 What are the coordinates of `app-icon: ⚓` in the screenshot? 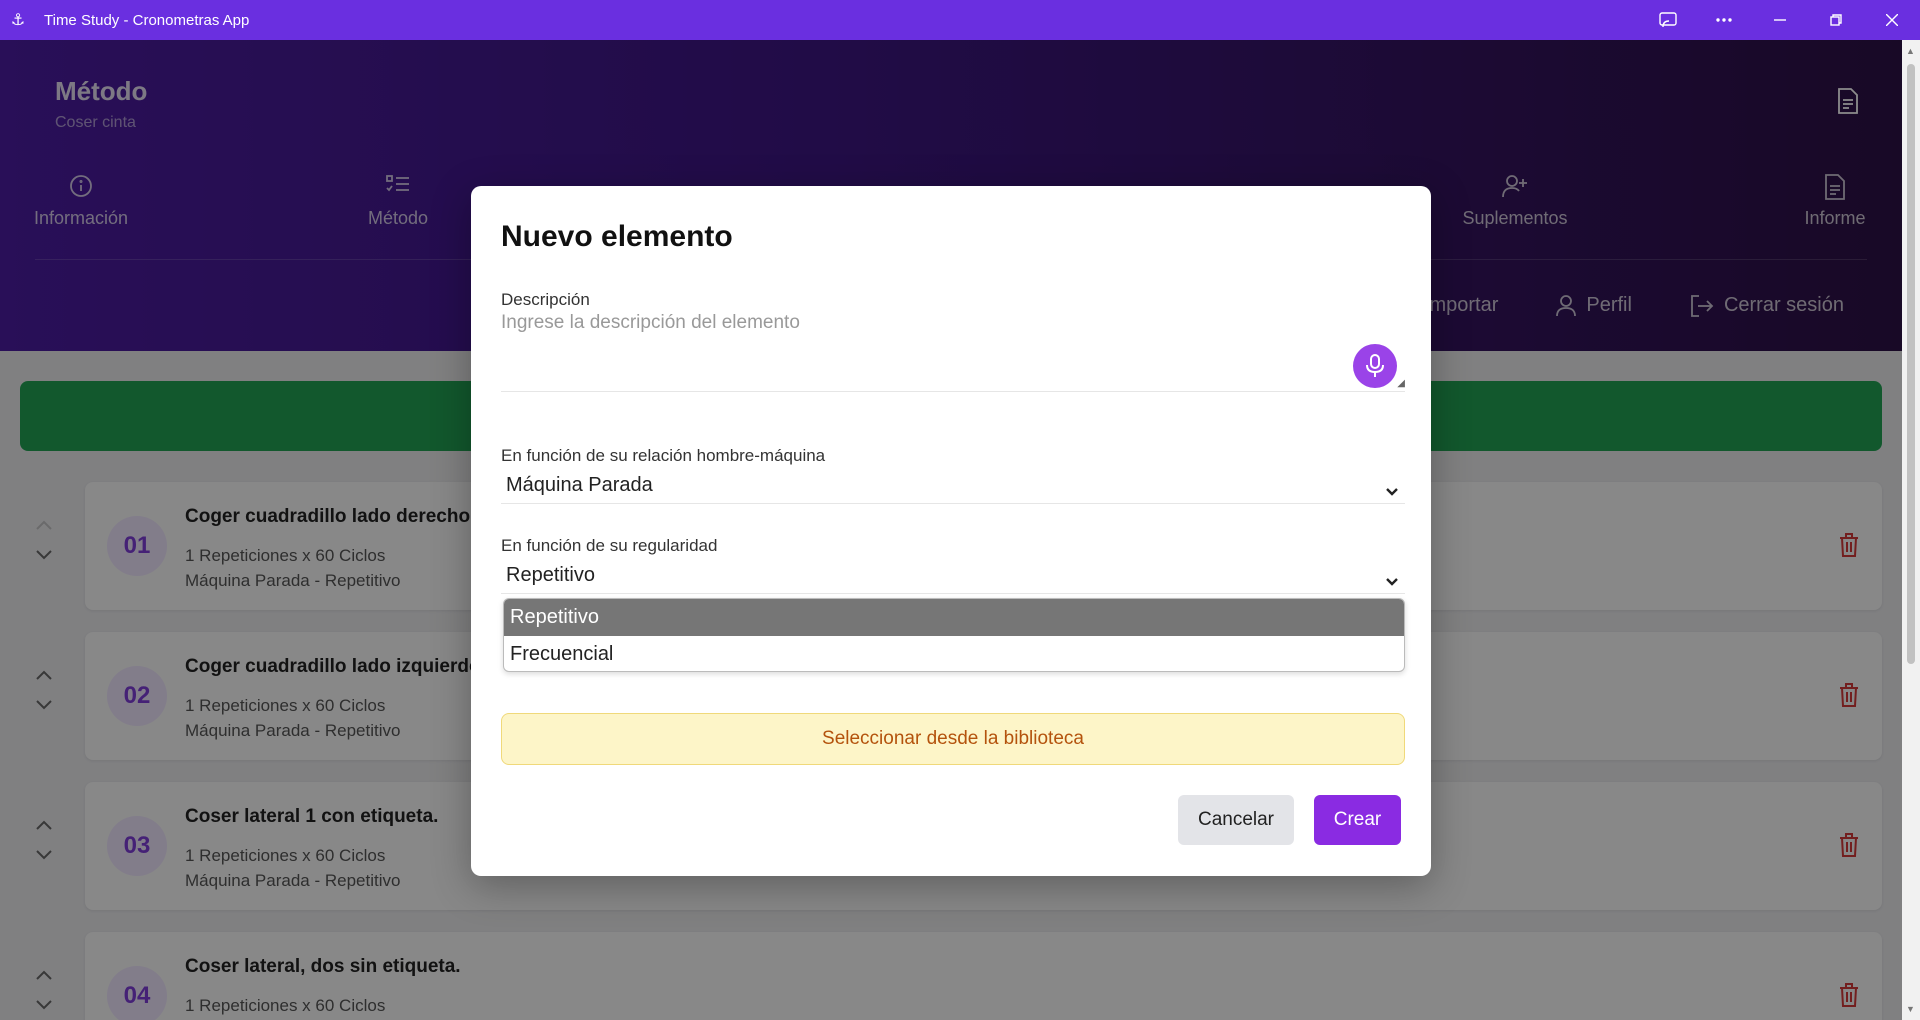 It's located at (18, 20).